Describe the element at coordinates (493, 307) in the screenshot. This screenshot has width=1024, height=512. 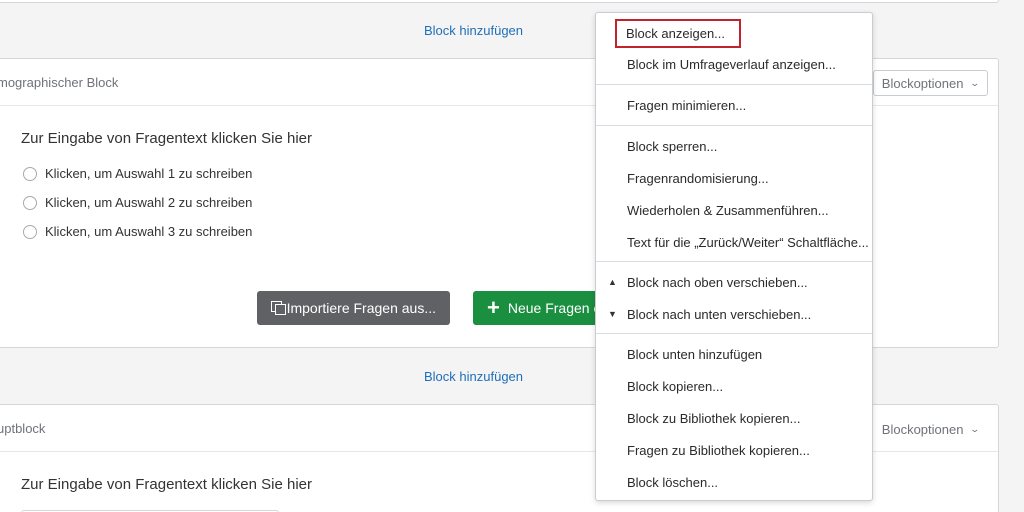
I see `plus-icon: +` at that location.